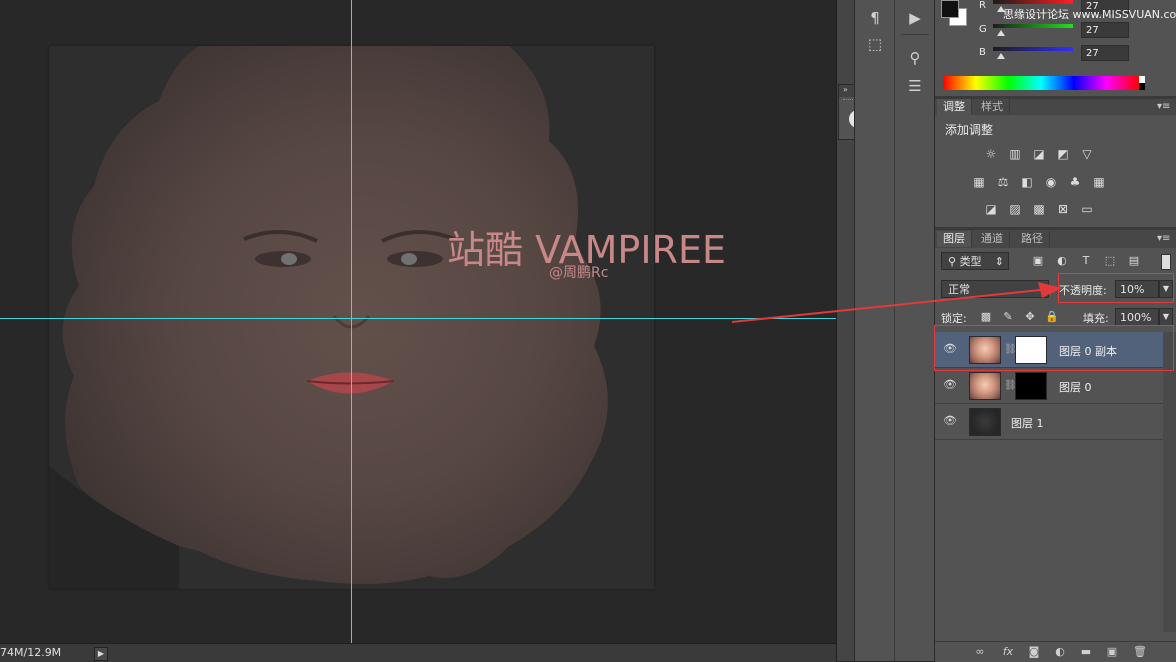 The width and height of the screenshot is (1176, 662). Describe the element at coordinates (954, 261) in the screenshot. I see `search-icon: ⚲` at that location.